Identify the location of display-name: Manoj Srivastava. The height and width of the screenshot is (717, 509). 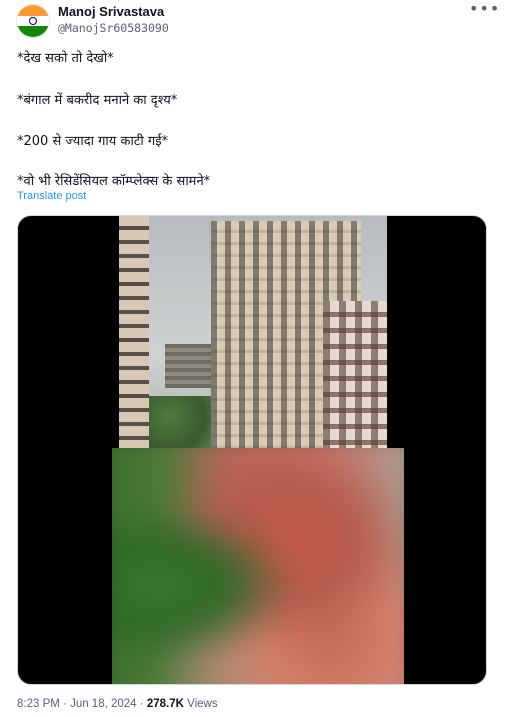
(113, 12).